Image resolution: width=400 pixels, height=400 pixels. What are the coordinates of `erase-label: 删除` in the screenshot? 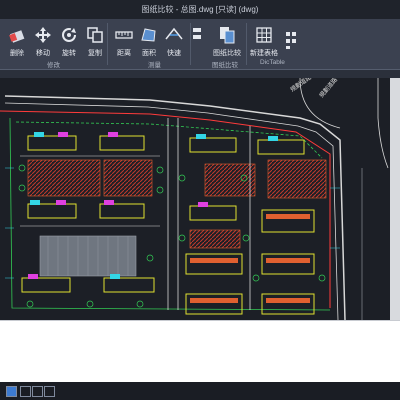 It's located at (17, 53).